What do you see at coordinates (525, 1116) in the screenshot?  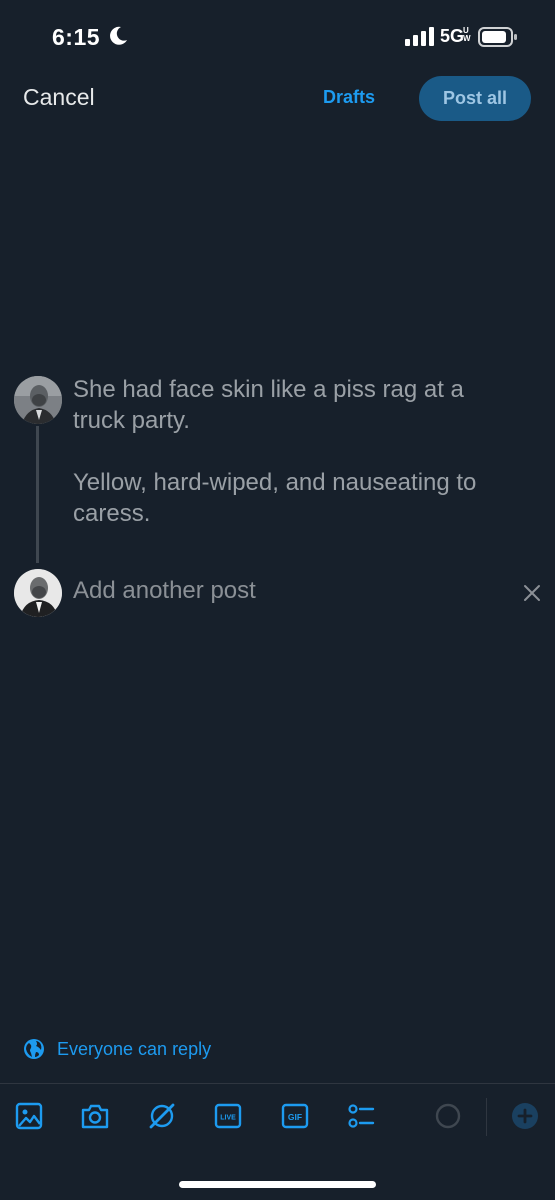 I see `add-post-icon` at bounding box center [525, 1116].